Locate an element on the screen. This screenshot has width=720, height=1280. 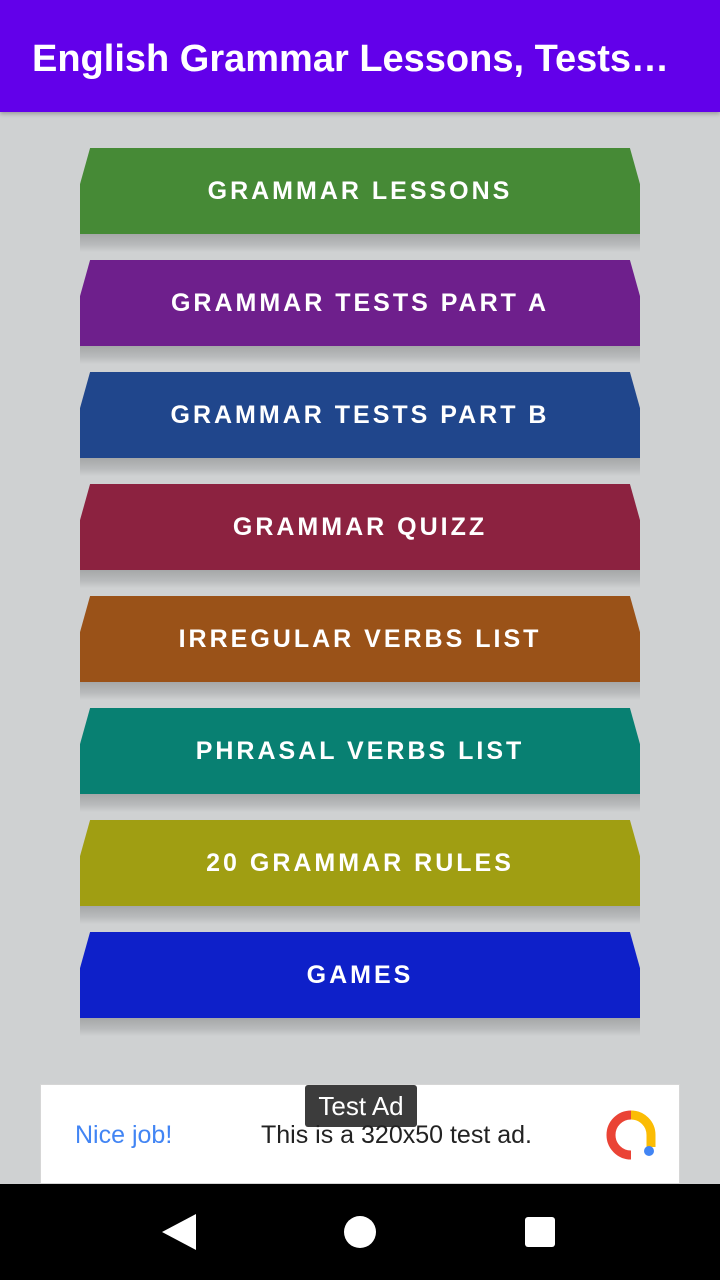
menu-item-irregular-verbs-list: IRREGULAR VERBS LIST is located at coordinates (360, 652).